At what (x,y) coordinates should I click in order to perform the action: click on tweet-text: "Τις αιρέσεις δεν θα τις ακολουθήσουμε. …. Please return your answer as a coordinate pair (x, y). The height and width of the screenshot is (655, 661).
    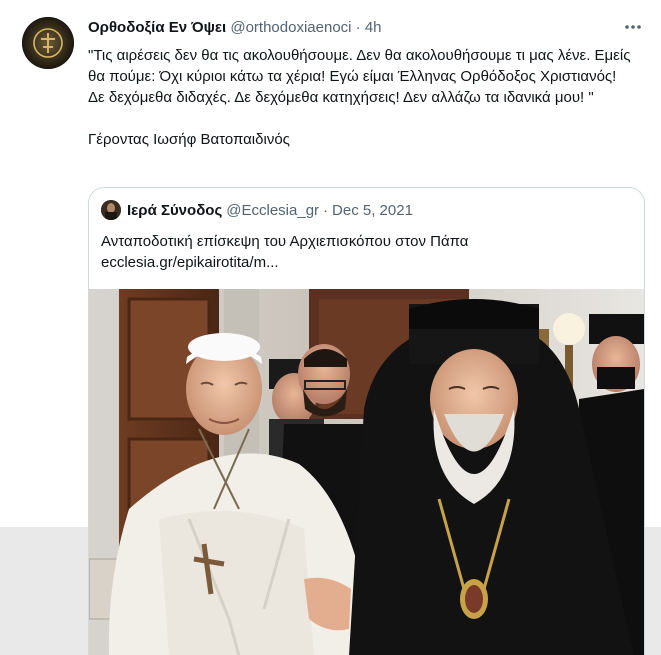
    Looking at the image, I should click on (360, 97).